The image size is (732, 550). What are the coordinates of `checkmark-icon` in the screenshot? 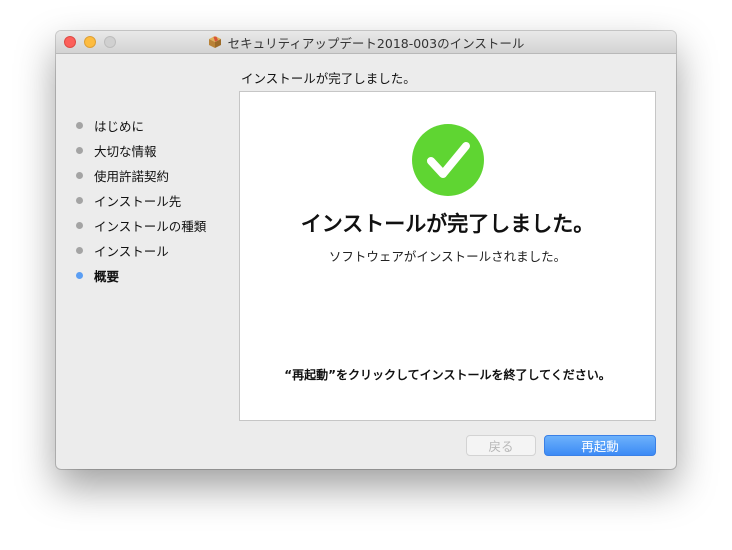 It's located at (448, 160).